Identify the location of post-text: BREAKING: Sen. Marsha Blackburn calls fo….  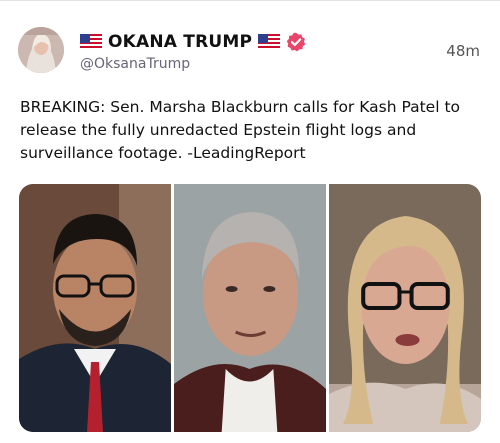
(240, 130).